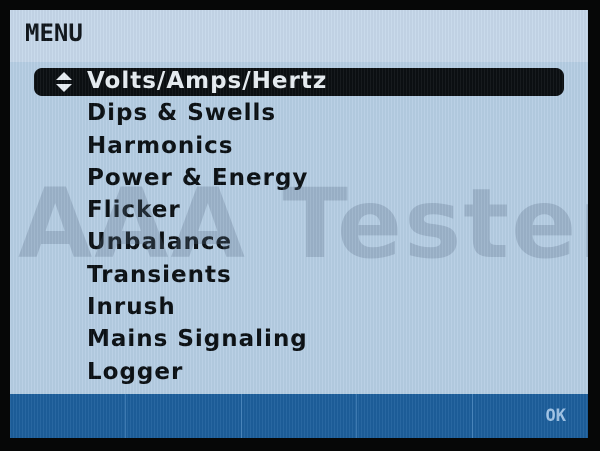  Describe the element at coordinates (299, 374) in the screenshot. I see `menu-item-logger: Logger` at that location.